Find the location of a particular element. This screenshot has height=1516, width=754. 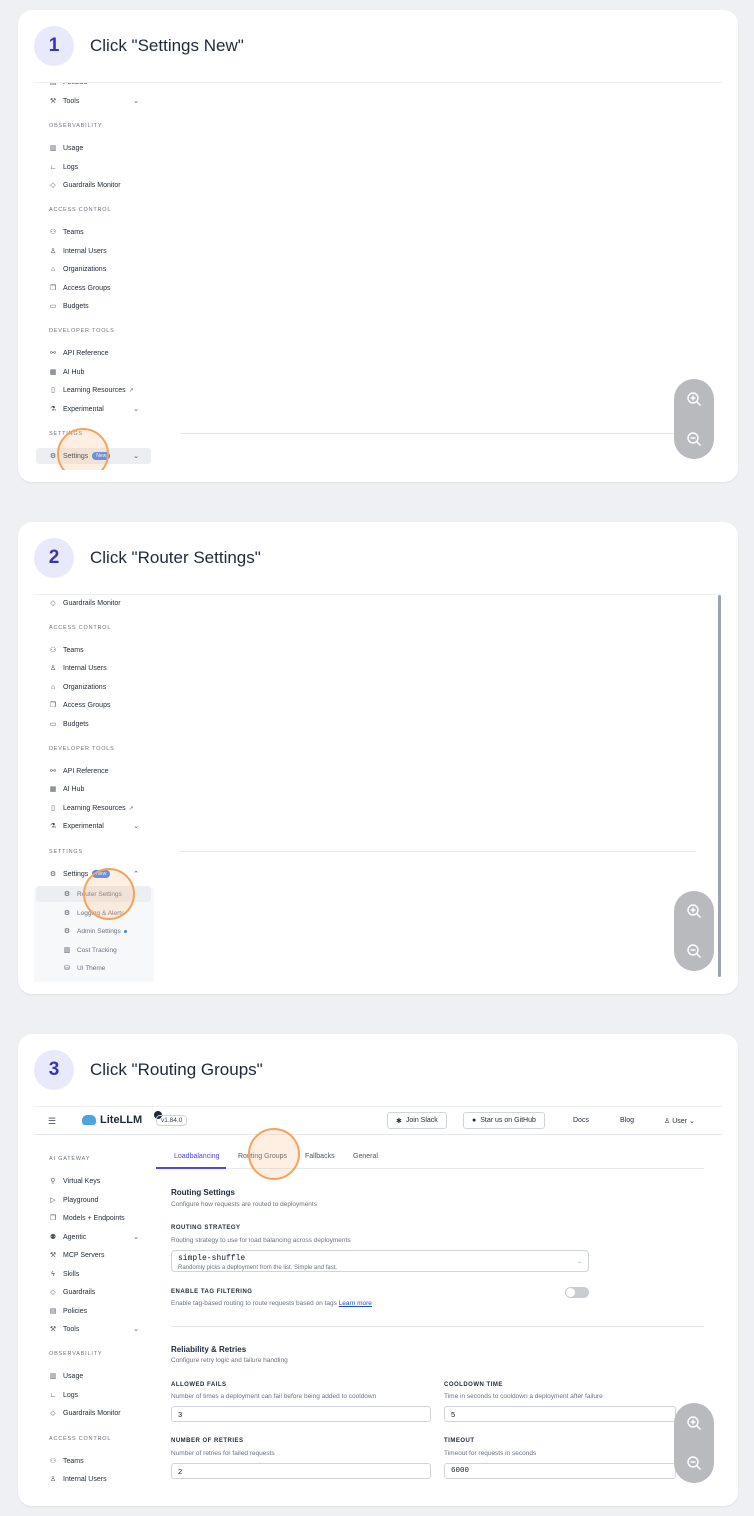

grid-icon: ▦ is located at coordinates (53, 789).